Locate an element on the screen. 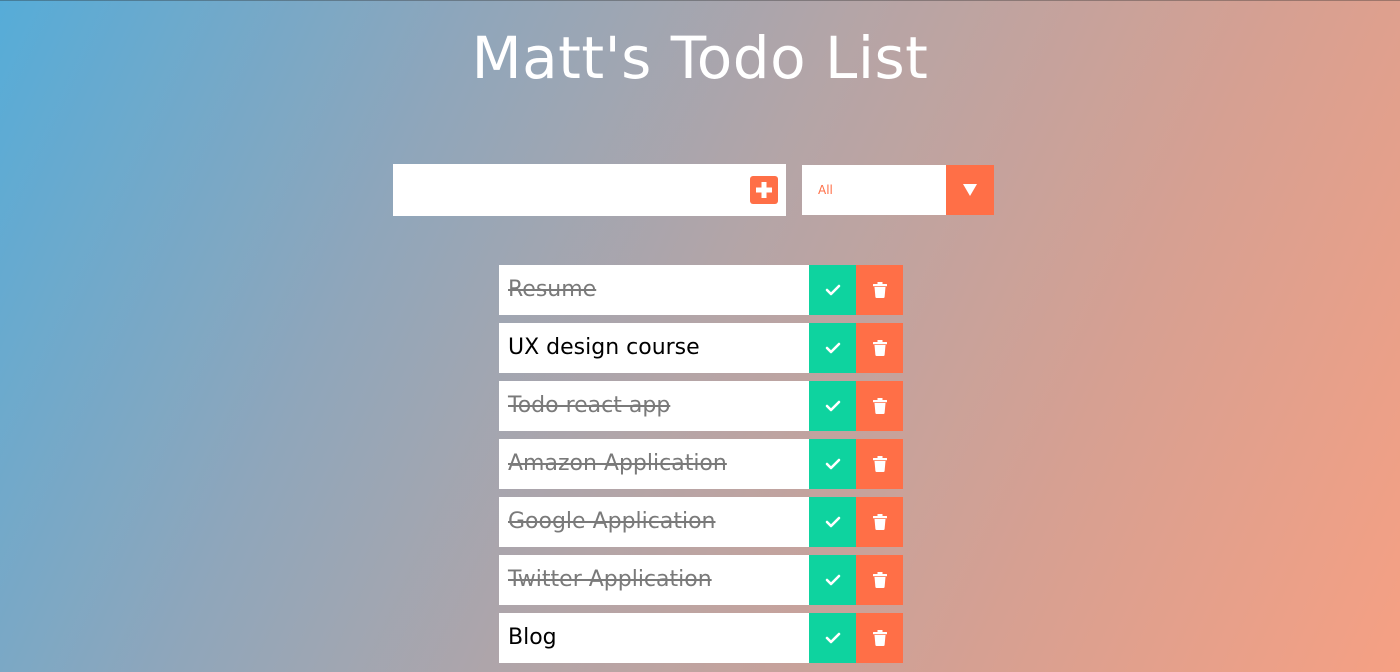 This screenshot has width=1400, height=672. filter-selected-value: All is located at coordinates (825, 190).